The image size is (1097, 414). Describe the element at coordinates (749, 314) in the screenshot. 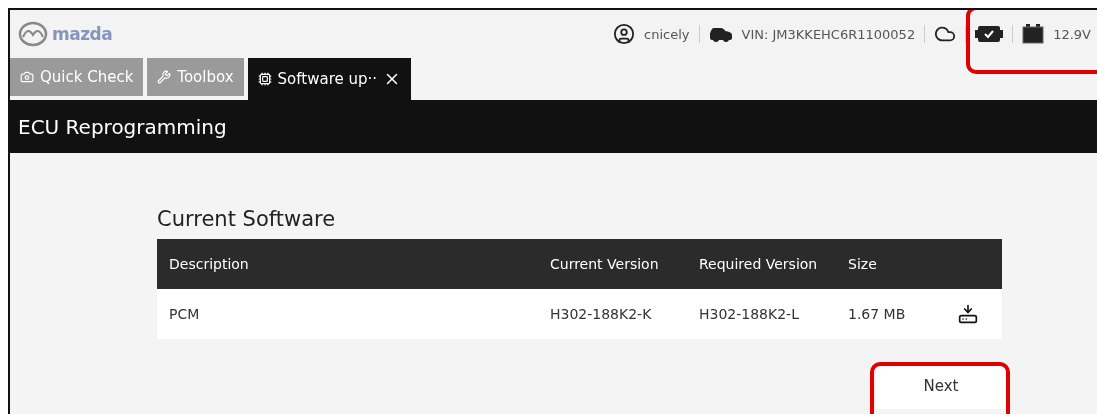

I see `table-cell-text: H302-188K2-L` at that location.